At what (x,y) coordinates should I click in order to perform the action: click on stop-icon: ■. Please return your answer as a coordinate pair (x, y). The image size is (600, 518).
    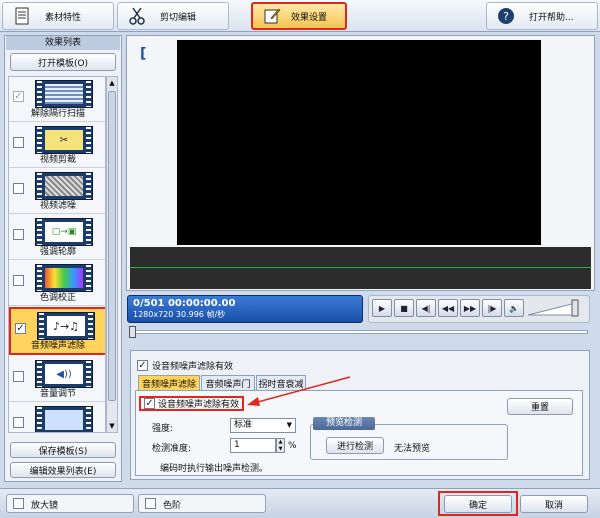
    Looking at the image, I should click on (404, 308).